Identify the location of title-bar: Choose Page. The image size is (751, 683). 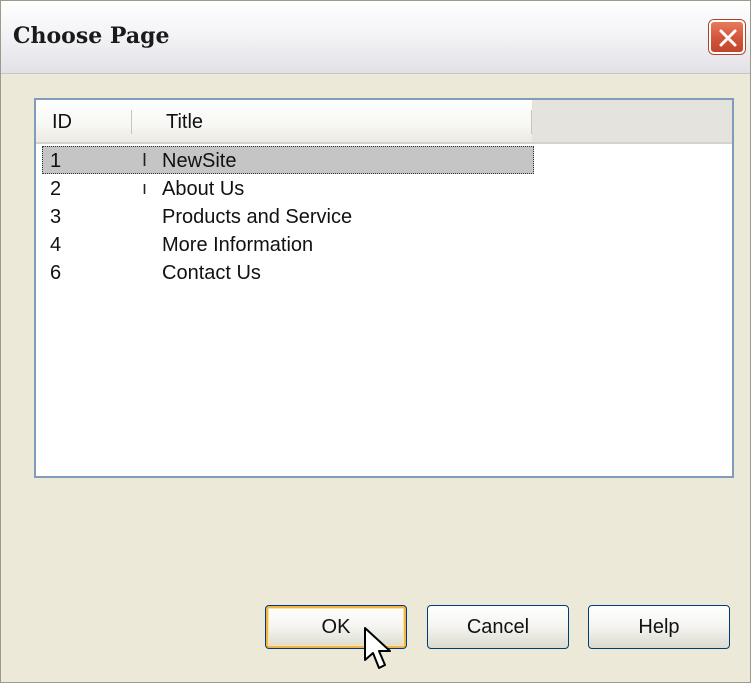
(375, 37).